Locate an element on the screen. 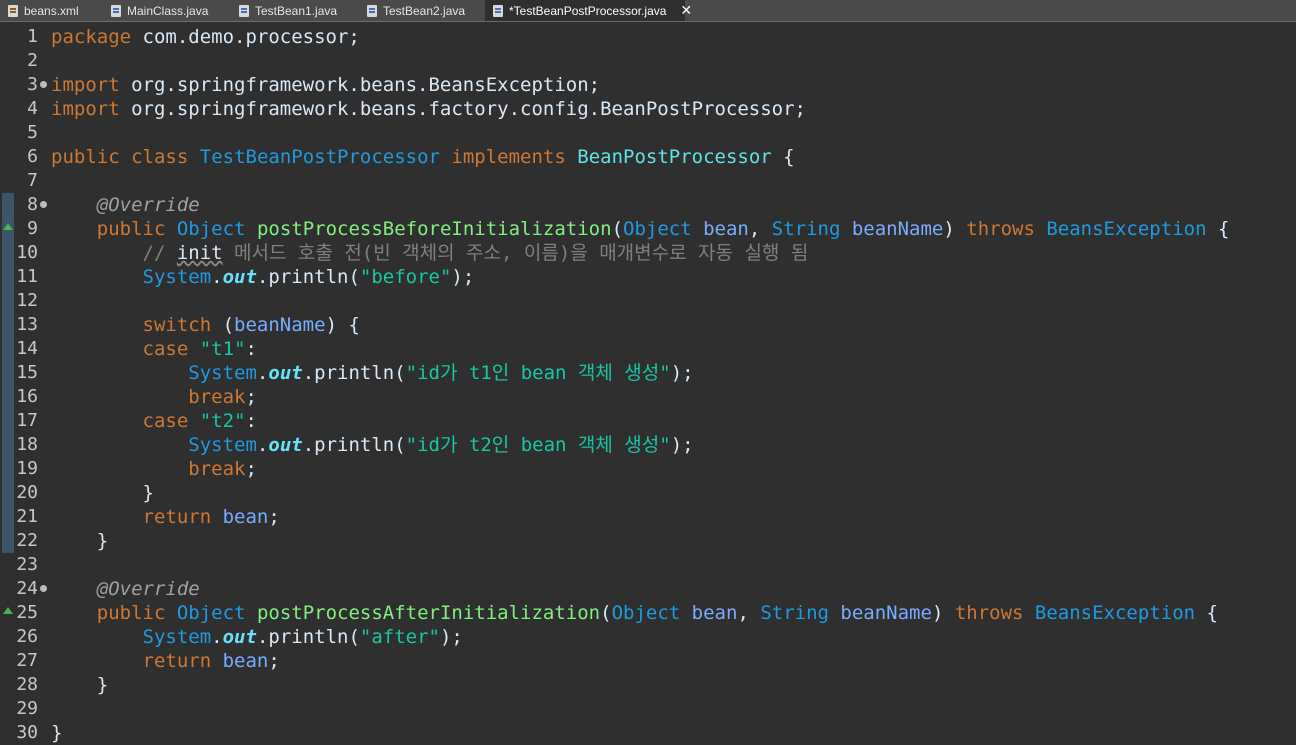  code-line: 14 case "t1": is located at coordinates (648, 349).